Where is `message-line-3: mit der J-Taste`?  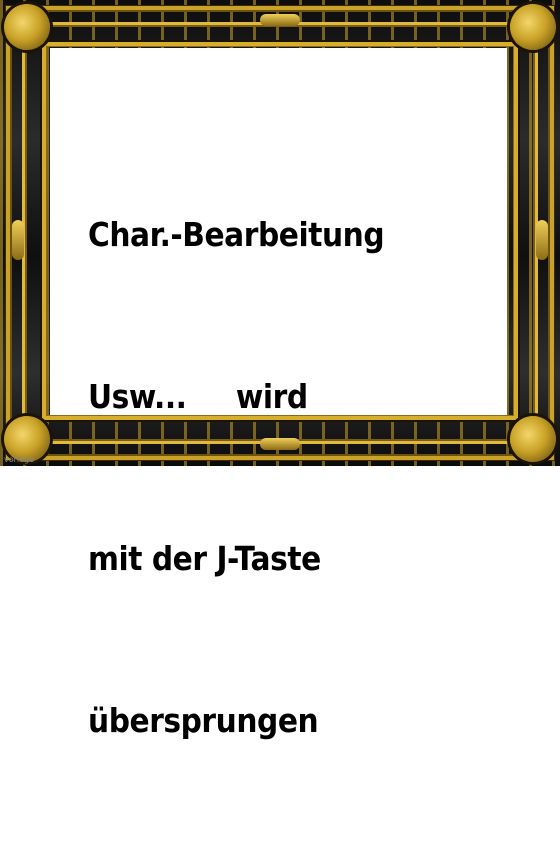
message-line-3: mit der J-Taste is located at coordinates (204, 558).